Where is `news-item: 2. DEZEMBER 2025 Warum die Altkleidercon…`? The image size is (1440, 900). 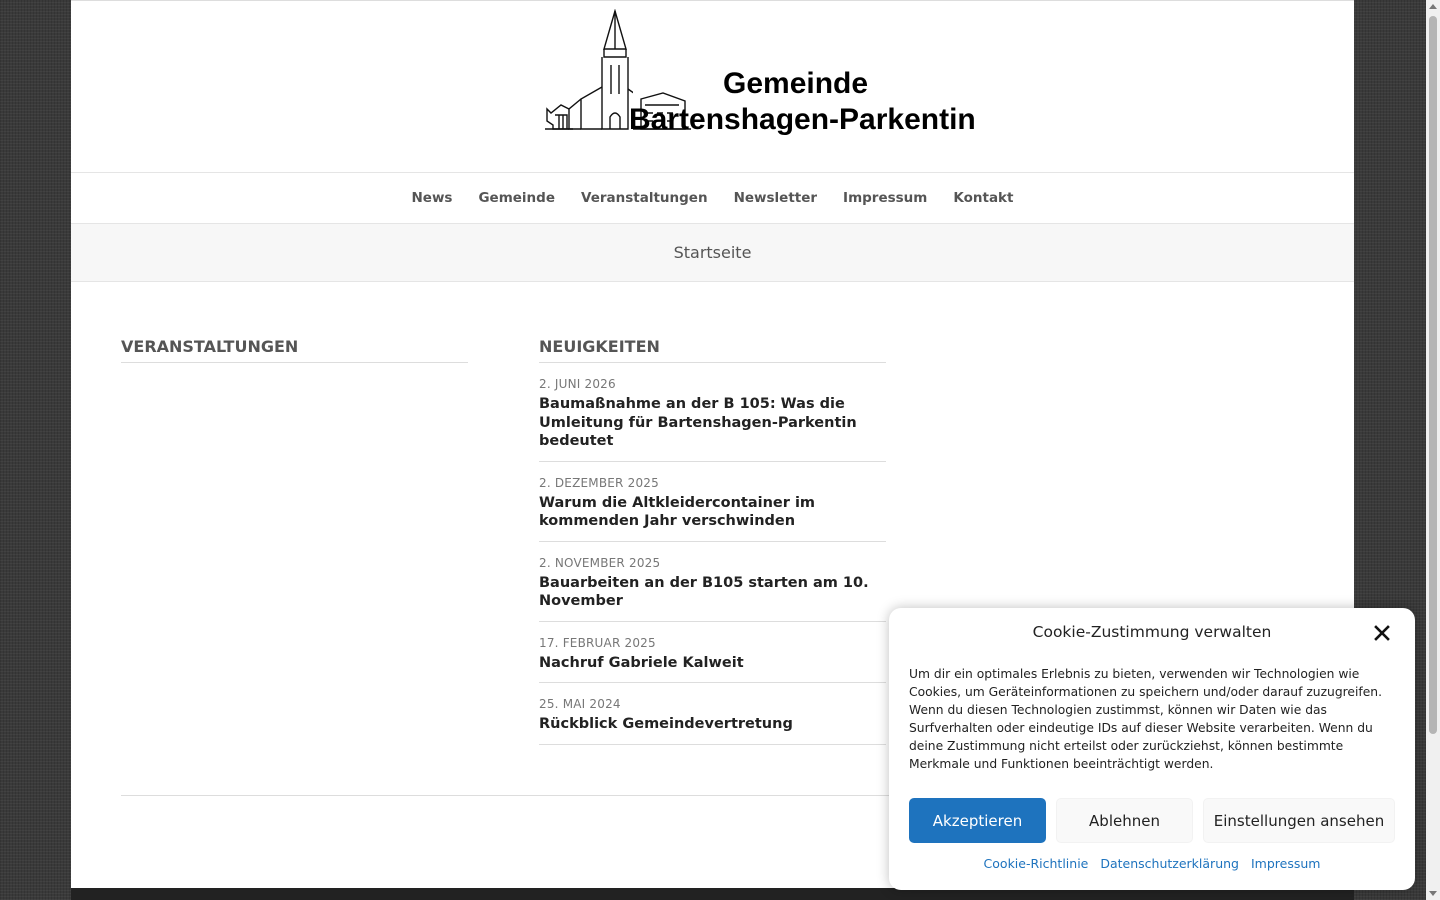 news-item: 2. DEZEMBER 2025 Warum die Altkleidercon… is located at coordinates (712, 502).